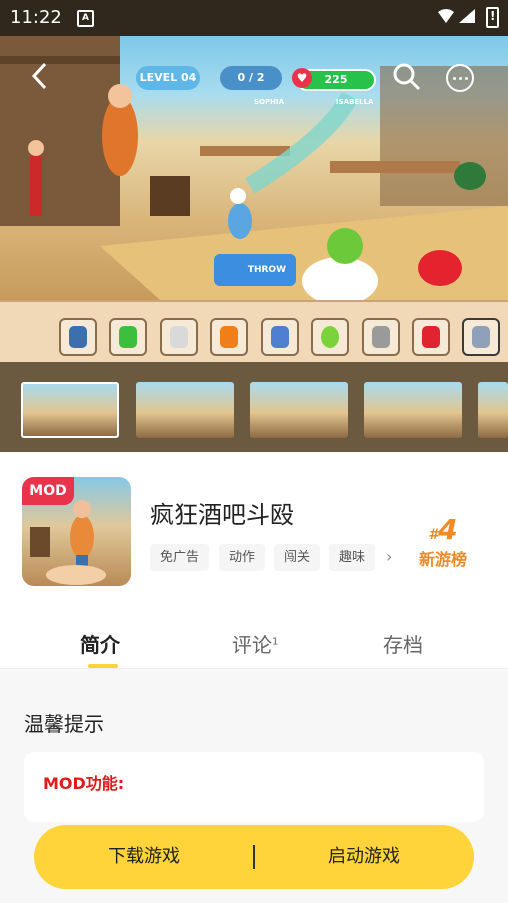 The height and width of the screenshot is (903, 508). Describe the element at coordinates (446, 16) in the screenshot. I see `wifi-icon` at that location.